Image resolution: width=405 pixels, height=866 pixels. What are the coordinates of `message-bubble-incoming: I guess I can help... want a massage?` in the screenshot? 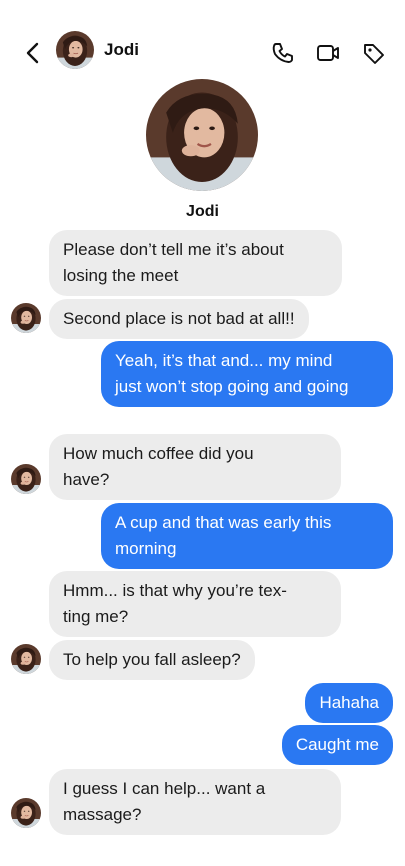 It's located at (195, 802).